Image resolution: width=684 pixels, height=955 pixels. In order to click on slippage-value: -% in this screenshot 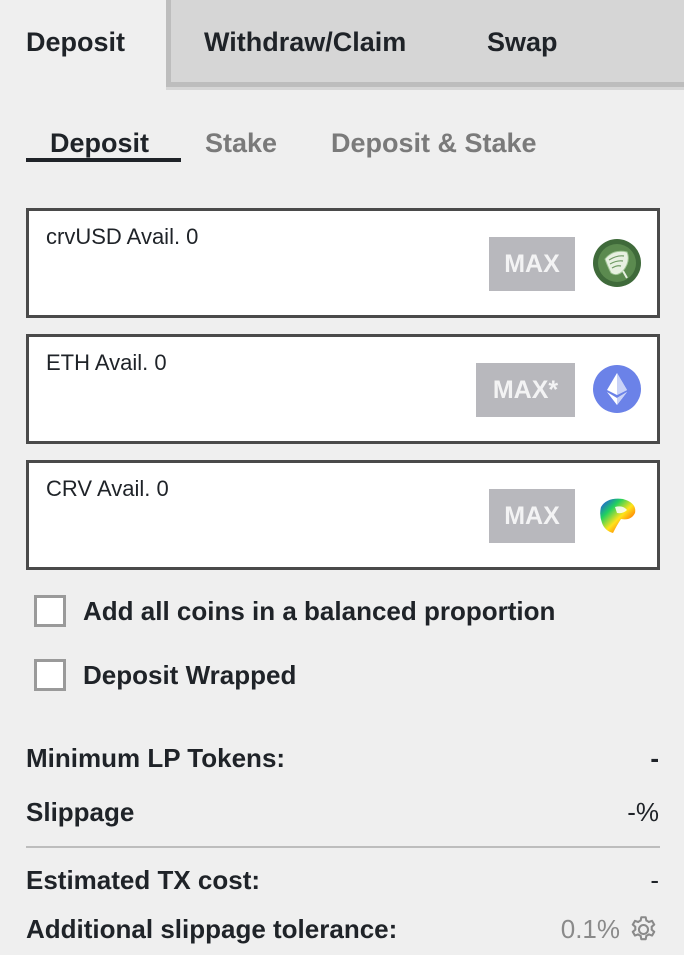, I will do `click(643, 812)`.